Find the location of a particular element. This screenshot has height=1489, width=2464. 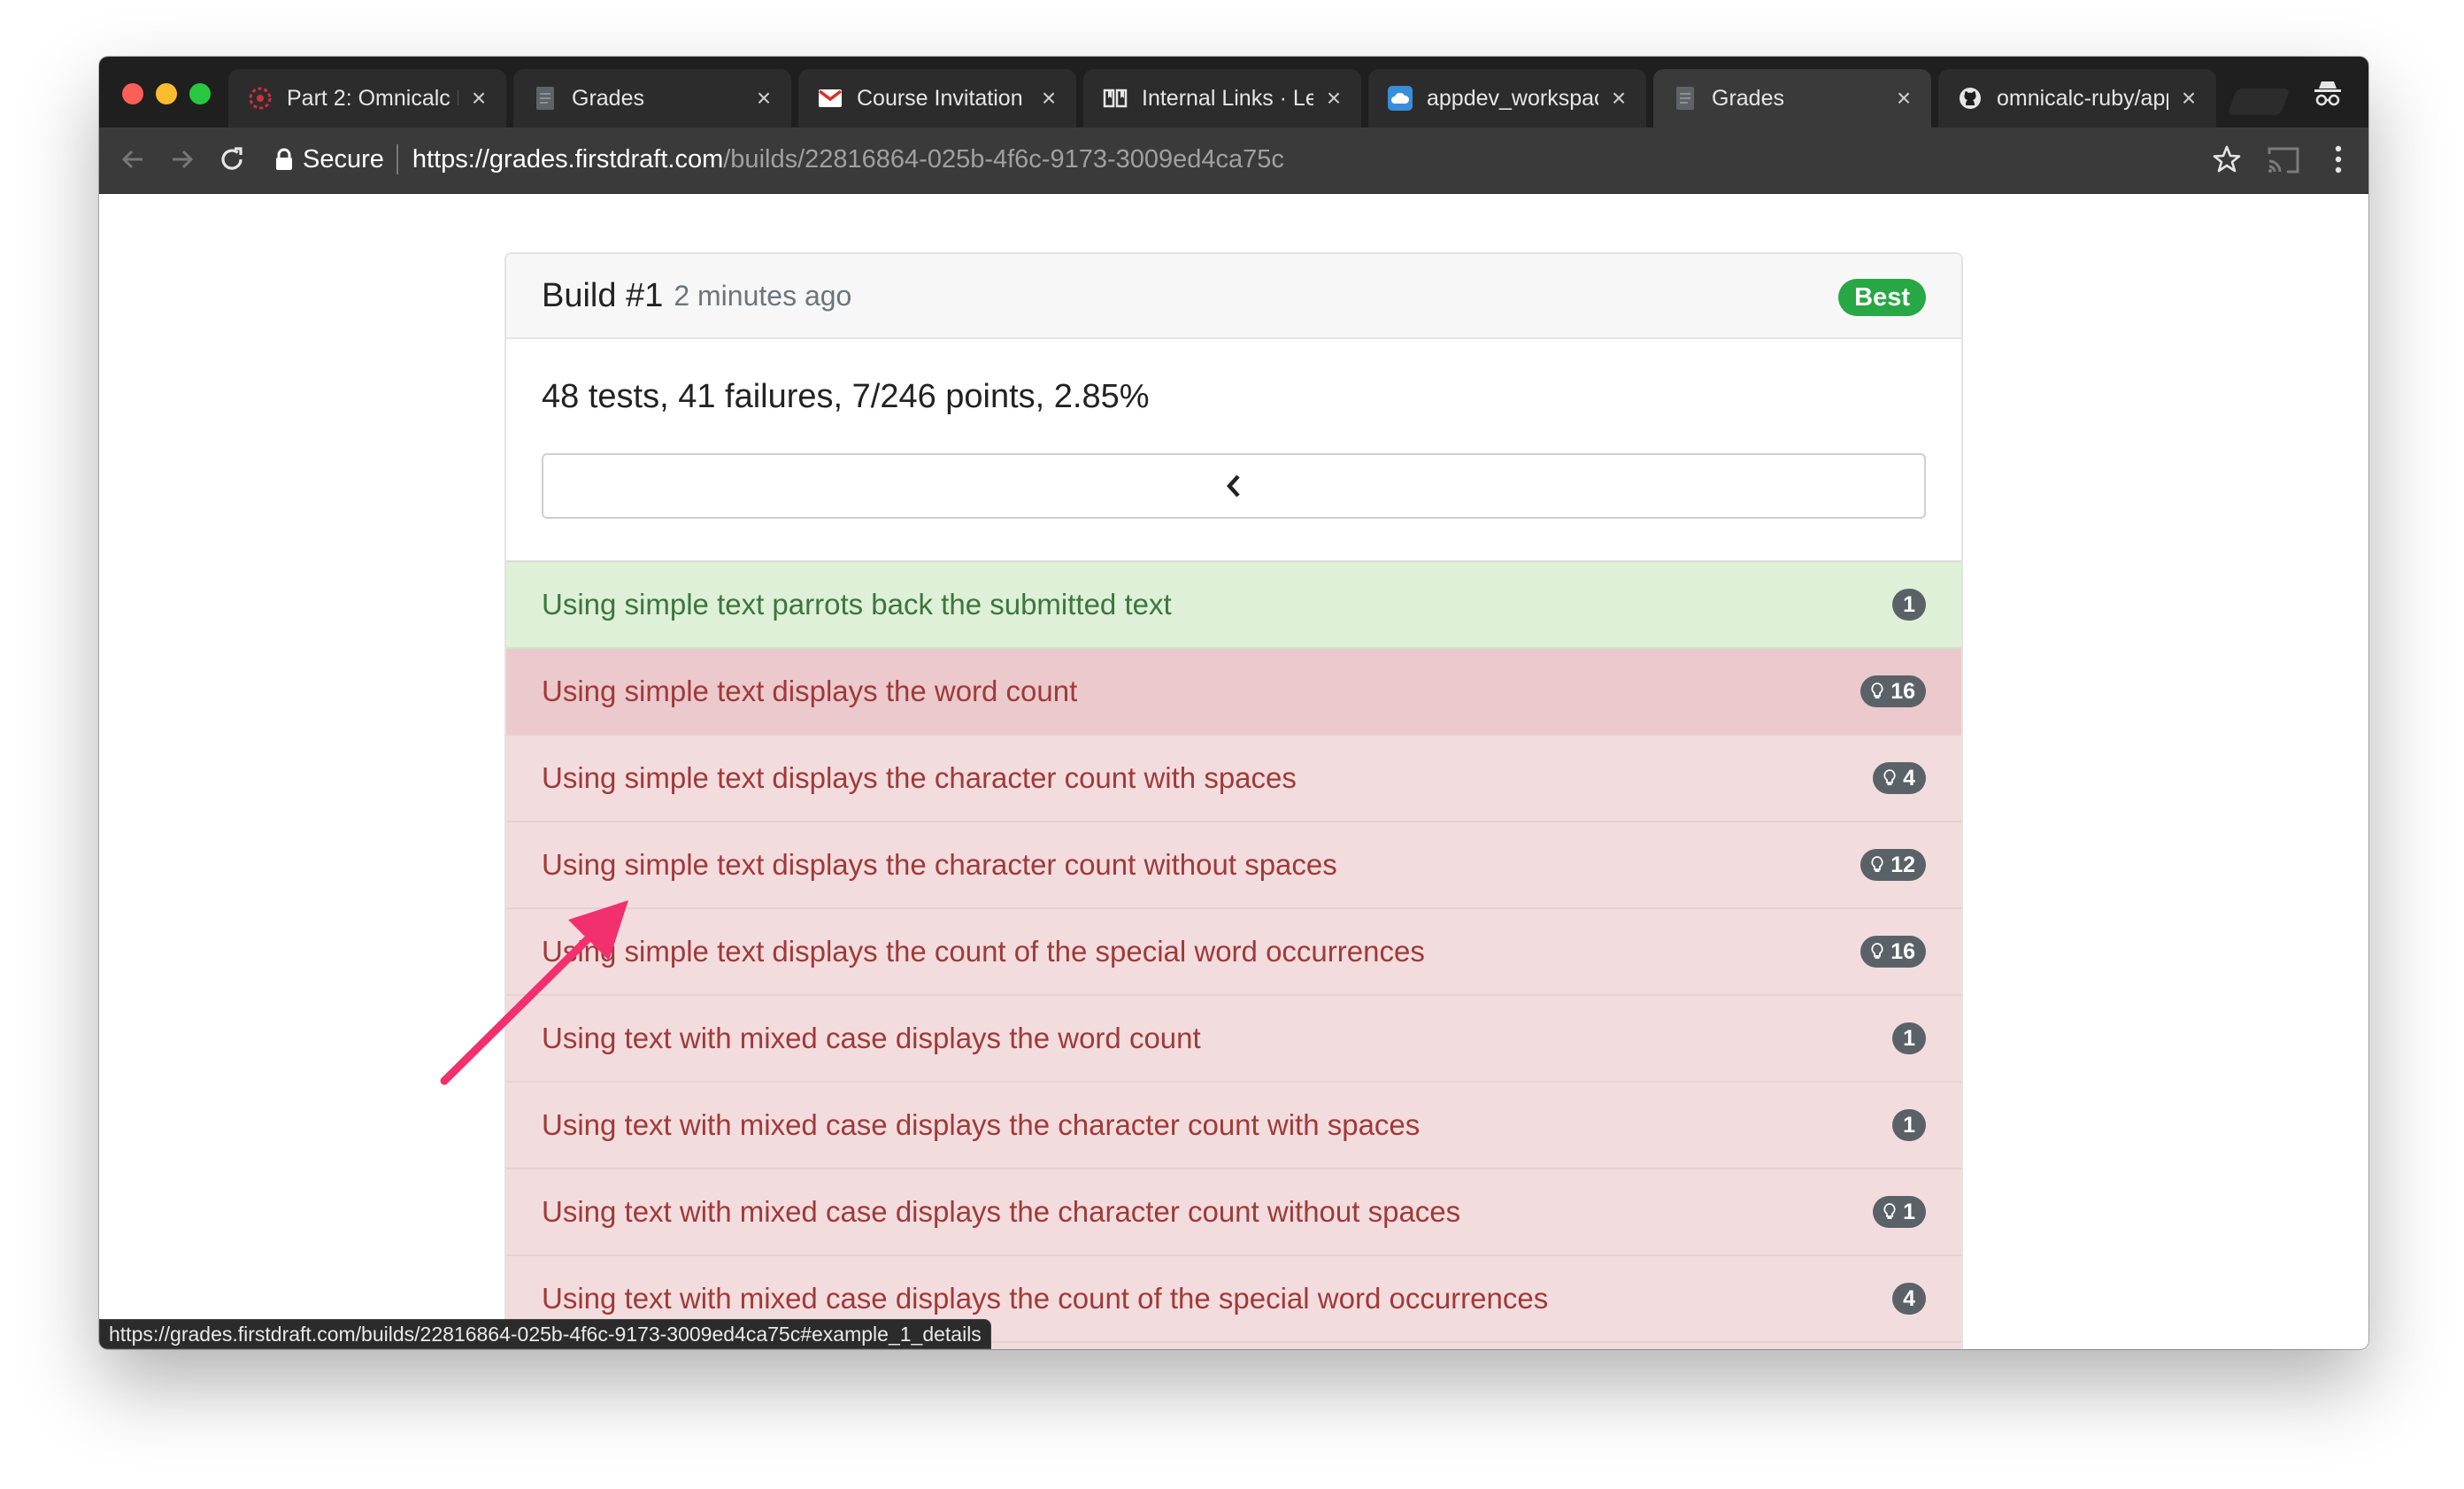

chevron-left-icon is located at coordinates (1233, 486).